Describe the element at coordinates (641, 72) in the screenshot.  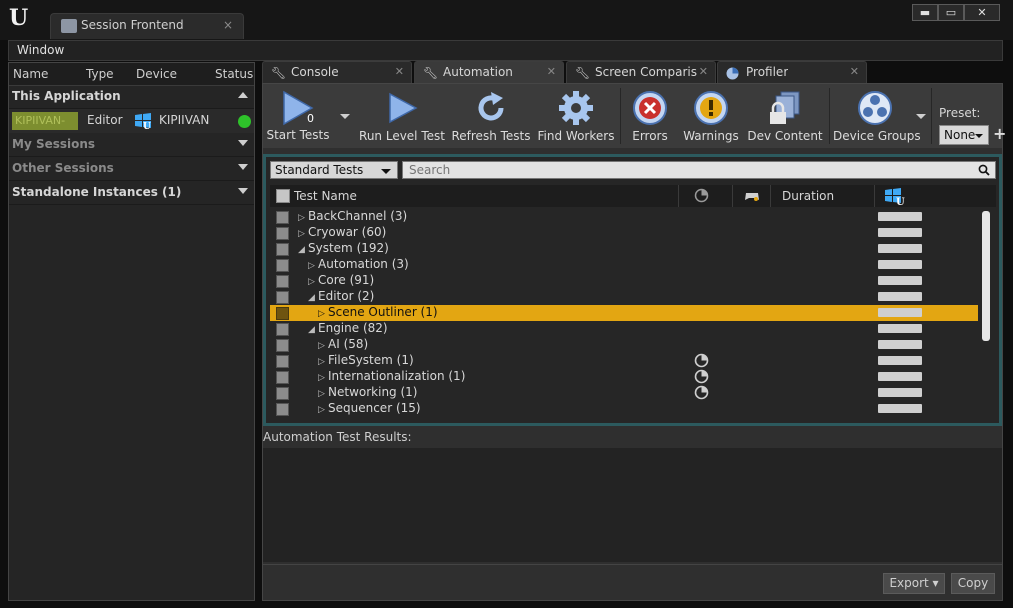
I see `tab-screen-comparison: 🔧︎ Screen Comparison ✕` at that location.